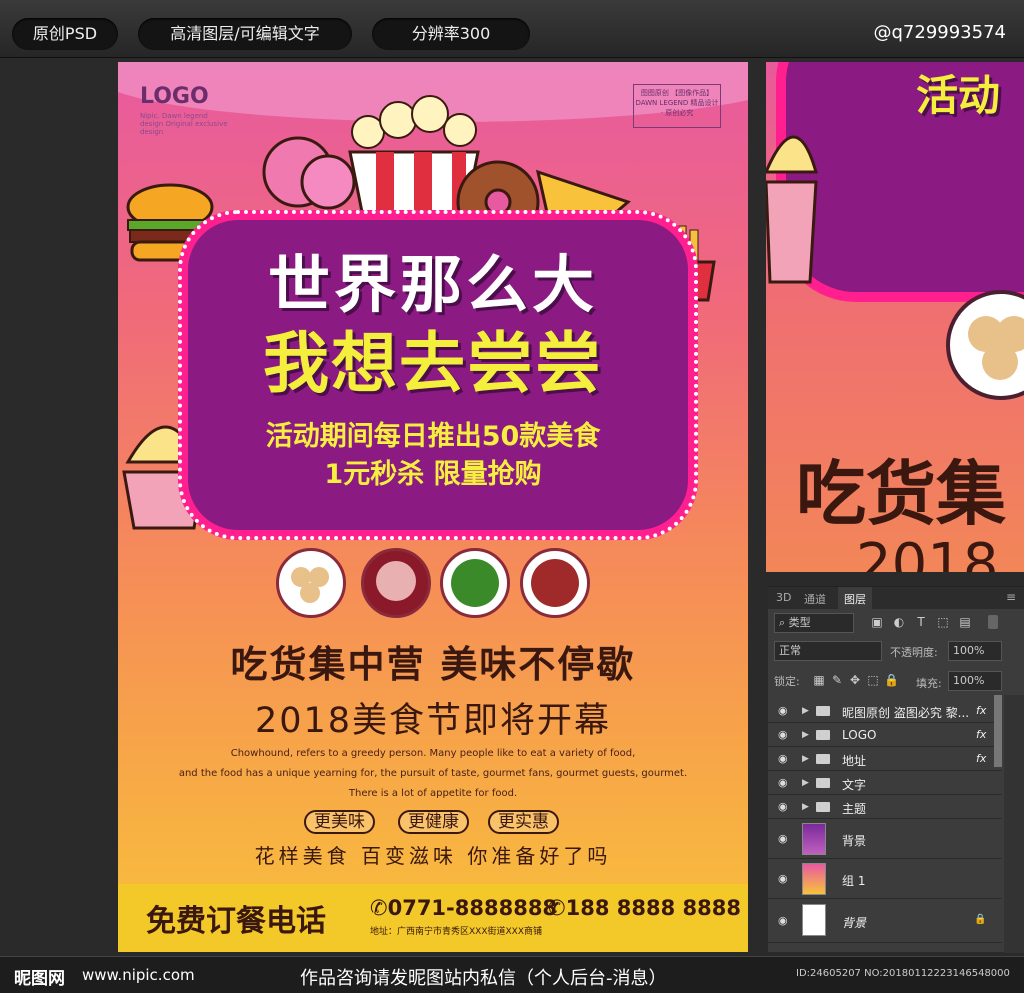 This screenshot has height=993, width=1024. I want to click on opacity-label: 不透明度:, so click(914, 652).